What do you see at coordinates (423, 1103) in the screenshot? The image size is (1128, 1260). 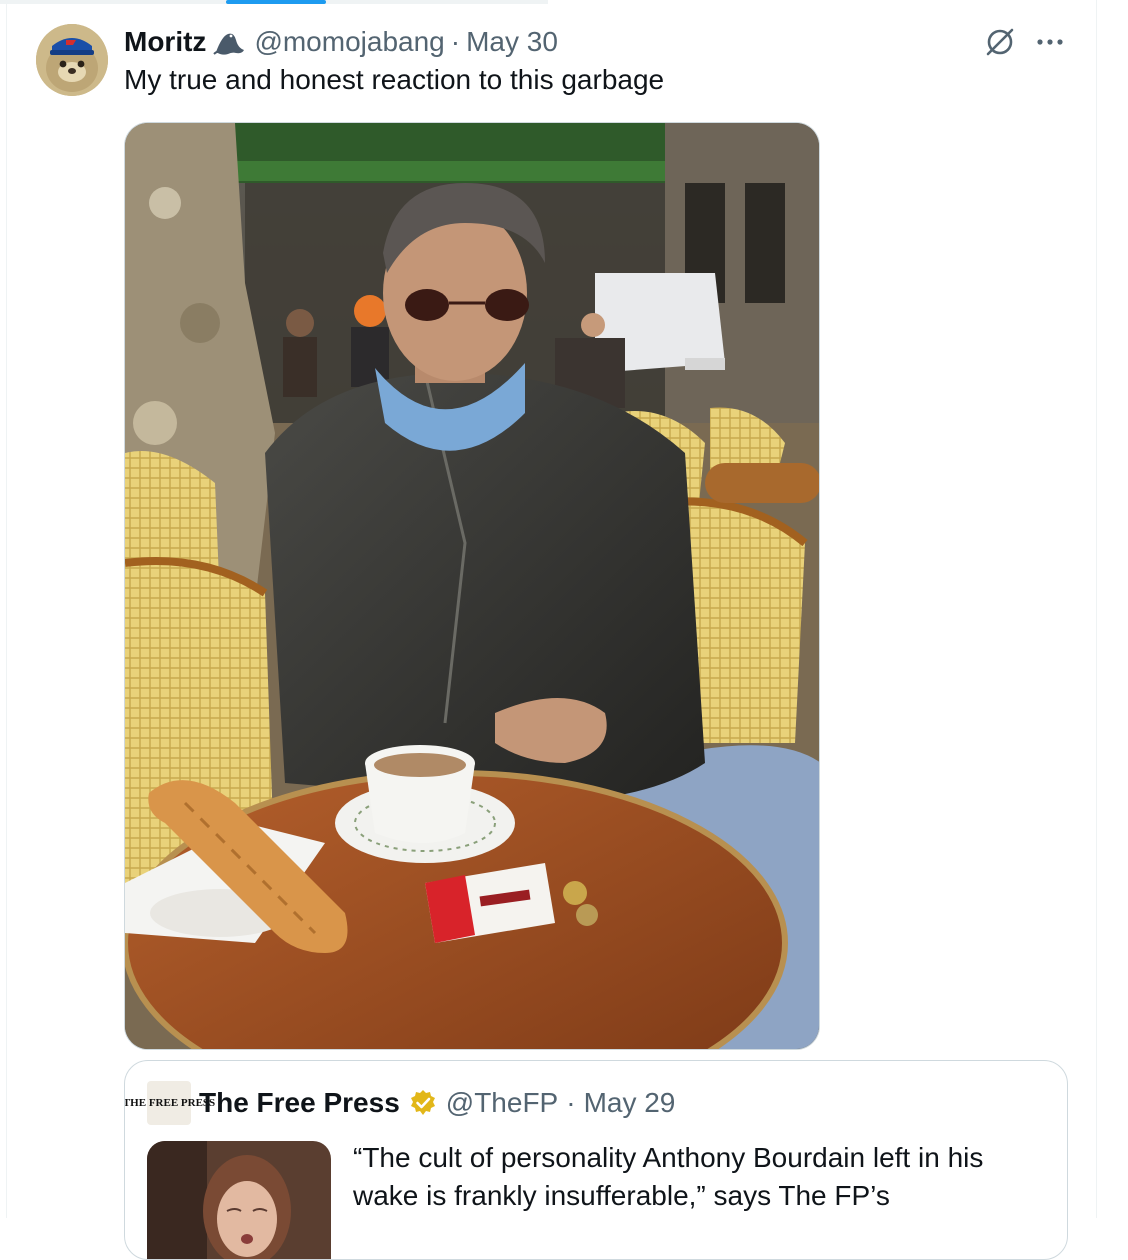 I see `gold-verified-badge-icon` at bounding box center [423, 1103].